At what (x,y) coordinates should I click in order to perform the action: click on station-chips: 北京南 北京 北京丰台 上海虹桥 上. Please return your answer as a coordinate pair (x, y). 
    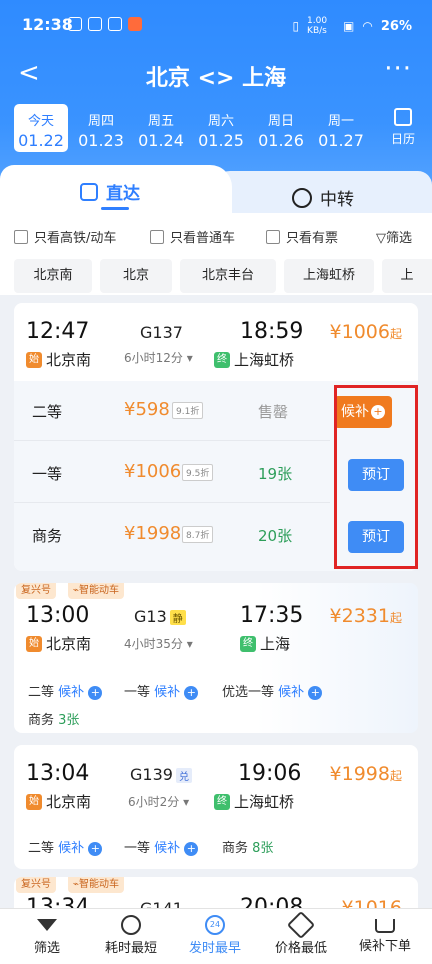
    Looking at the image, I should click on (216, 277).